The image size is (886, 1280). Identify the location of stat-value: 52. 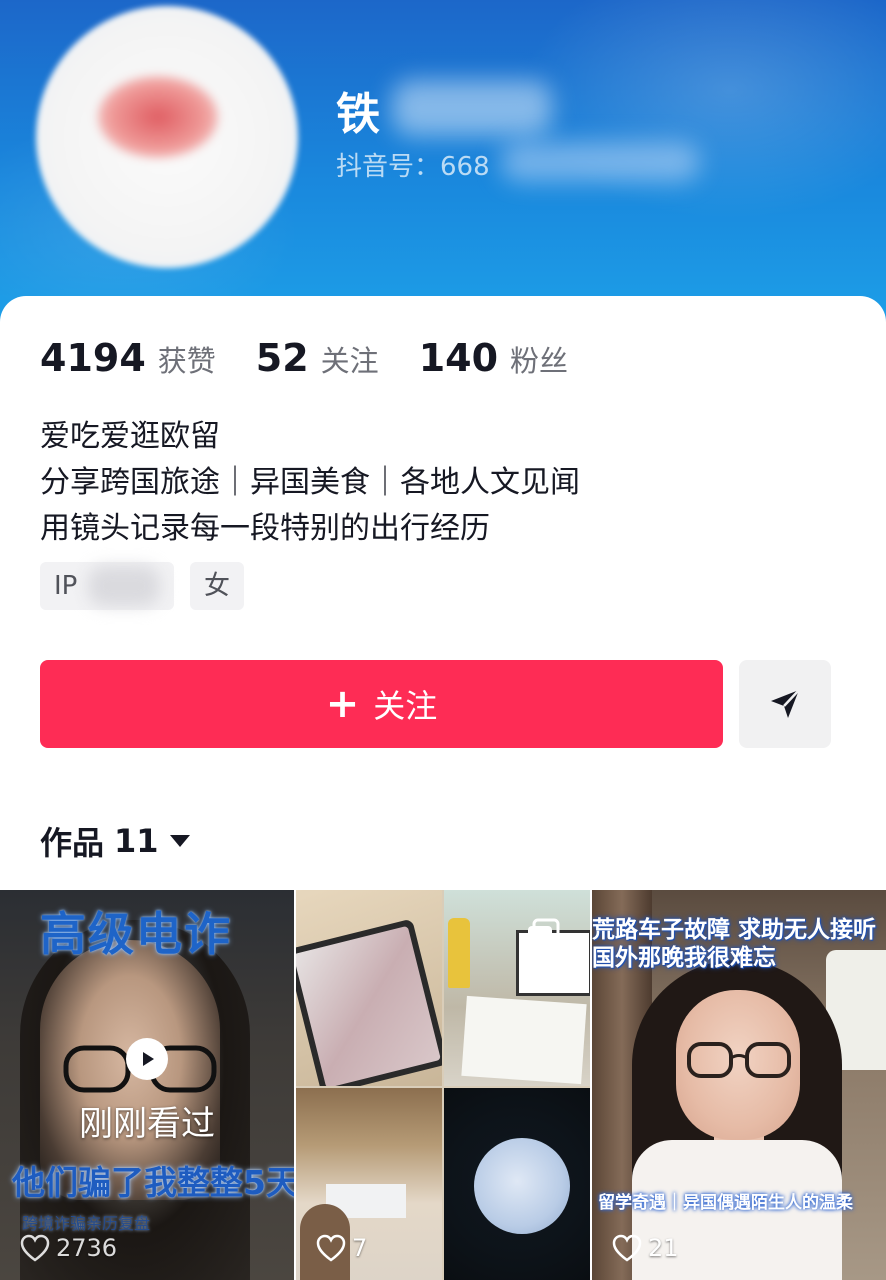
(282, 358).